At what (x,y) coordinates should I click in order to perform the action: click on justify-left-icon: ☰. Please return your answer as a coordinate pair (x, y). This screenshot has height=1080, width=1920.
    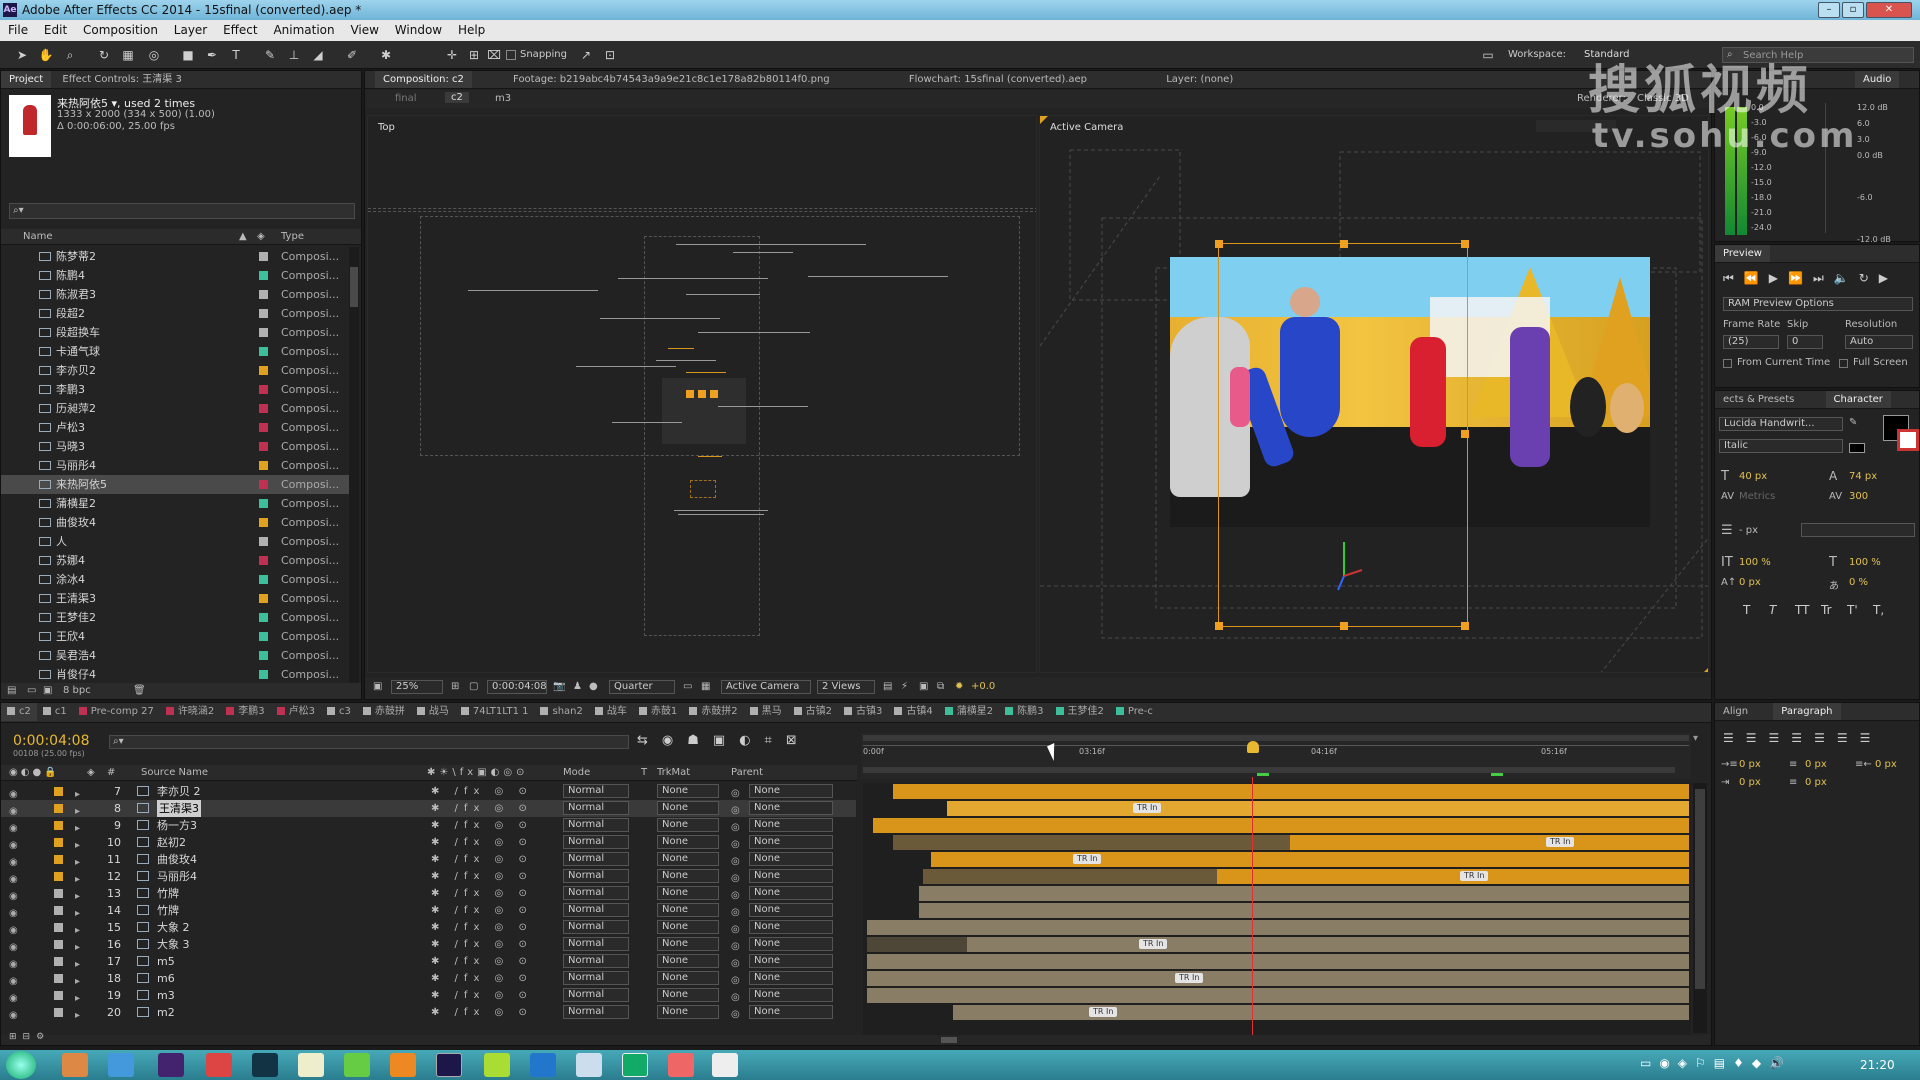
    Looking at the image, I should click on (1802, 738).